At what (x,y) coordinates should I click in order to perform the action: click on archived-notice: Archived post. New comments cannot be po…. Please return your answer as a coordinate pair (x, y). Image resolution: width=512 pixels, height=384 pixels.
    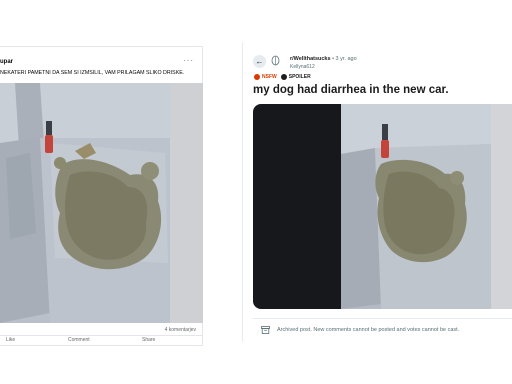
    Looking at the image, I should click on (382, 329).